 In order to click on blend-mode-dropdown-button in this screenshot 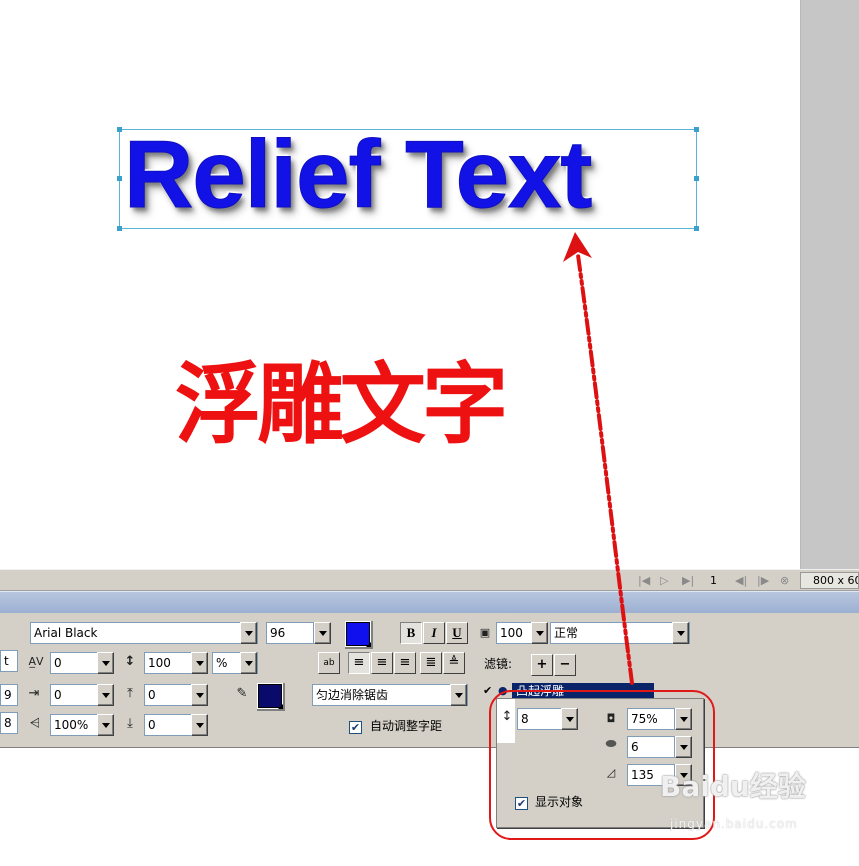, I will do `click(680, 633)`.